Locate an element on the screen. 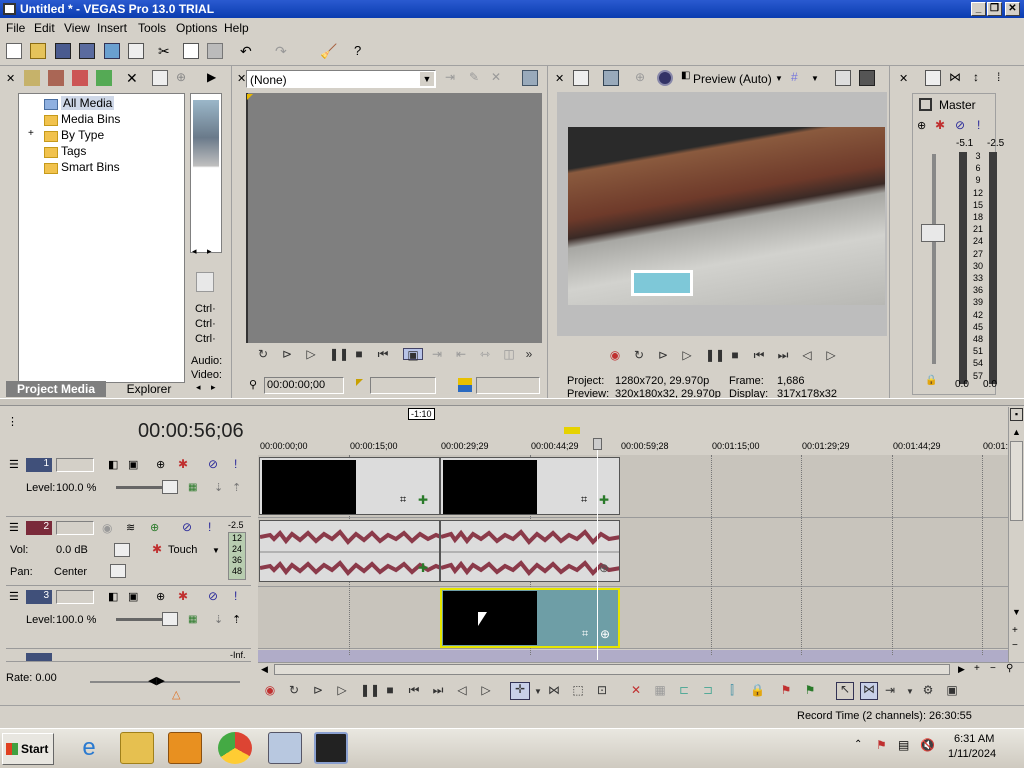 This screenshot has width=1024, height=768. open-icon is located at coordinates (38, 51).